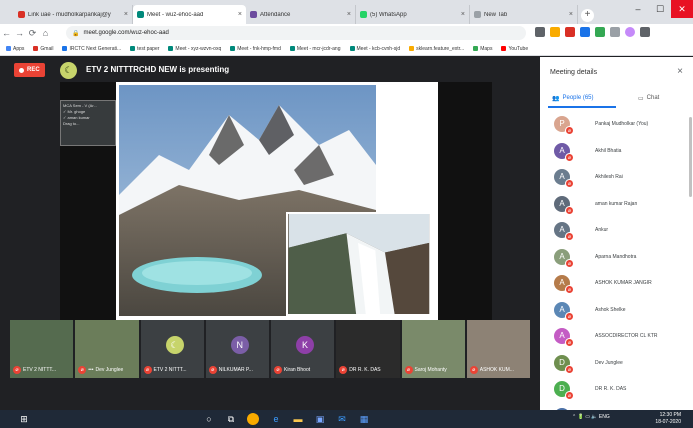 Image resolution: width=693 pixels, height=428 pixels. What do you see at coordinates (15, 49) in the screenshot?
I see `bookmark-item: Apps` at bounding box center [15, 49].